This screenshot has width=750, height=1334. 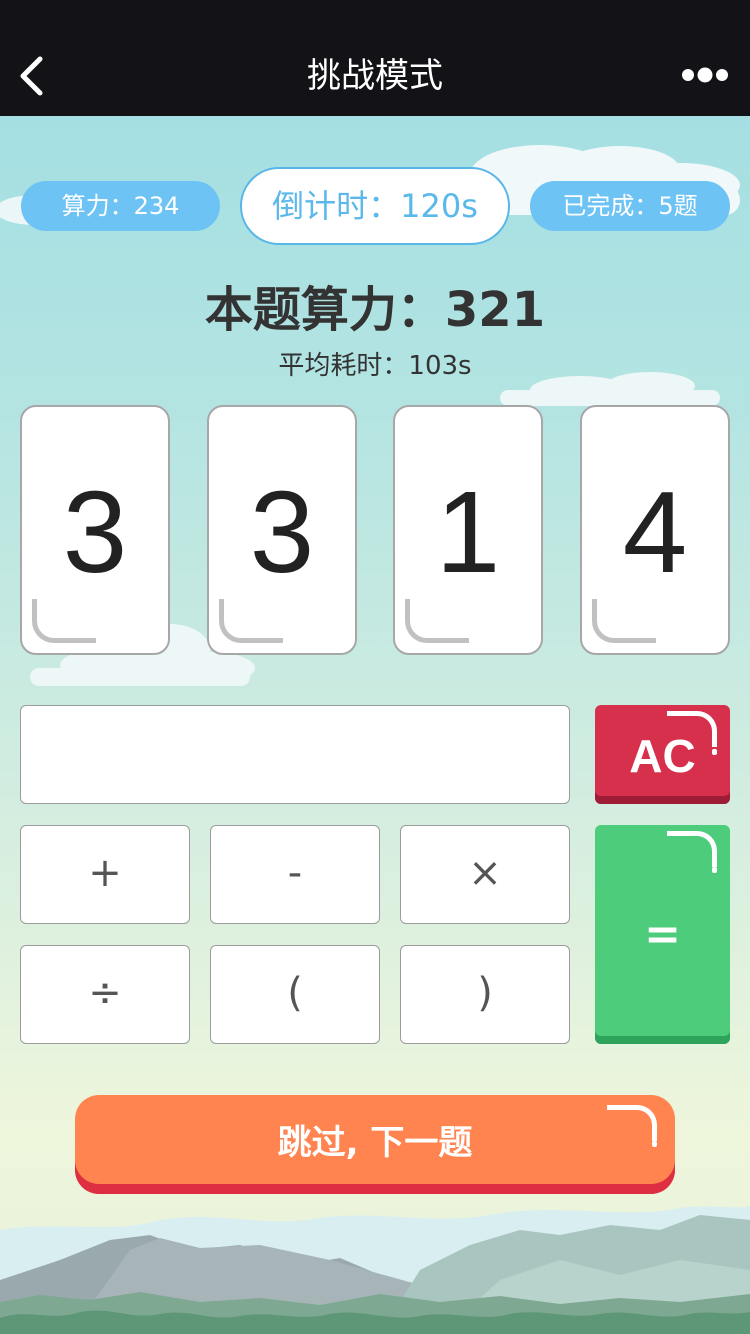 I want to click on clear-button: AC, so click(x=662, y=754).